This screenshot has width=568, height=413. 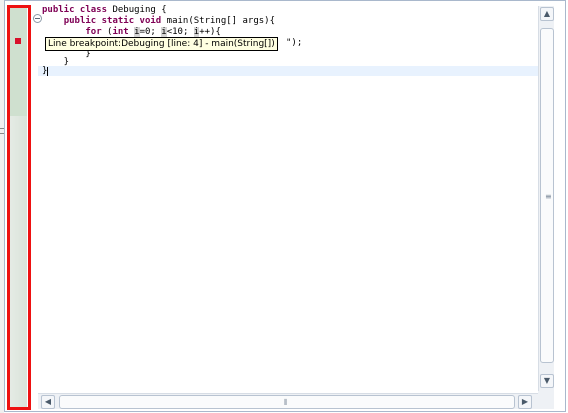 What do you see at coordinates (112, 21) in the screenshot?
I see `keyword: public static void` at bounding box center [112, 21].